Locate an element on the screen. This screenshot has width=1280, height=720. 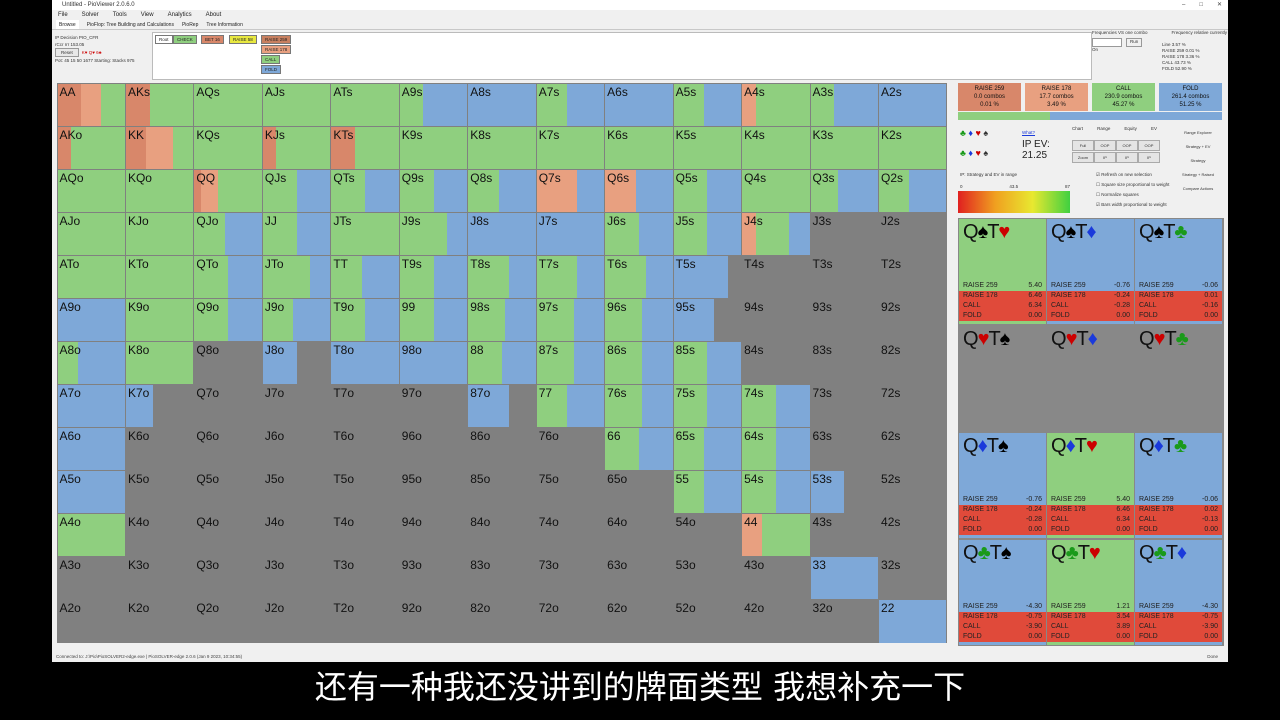
range-cell-98s: 98s is located at coordinates (502, 319).